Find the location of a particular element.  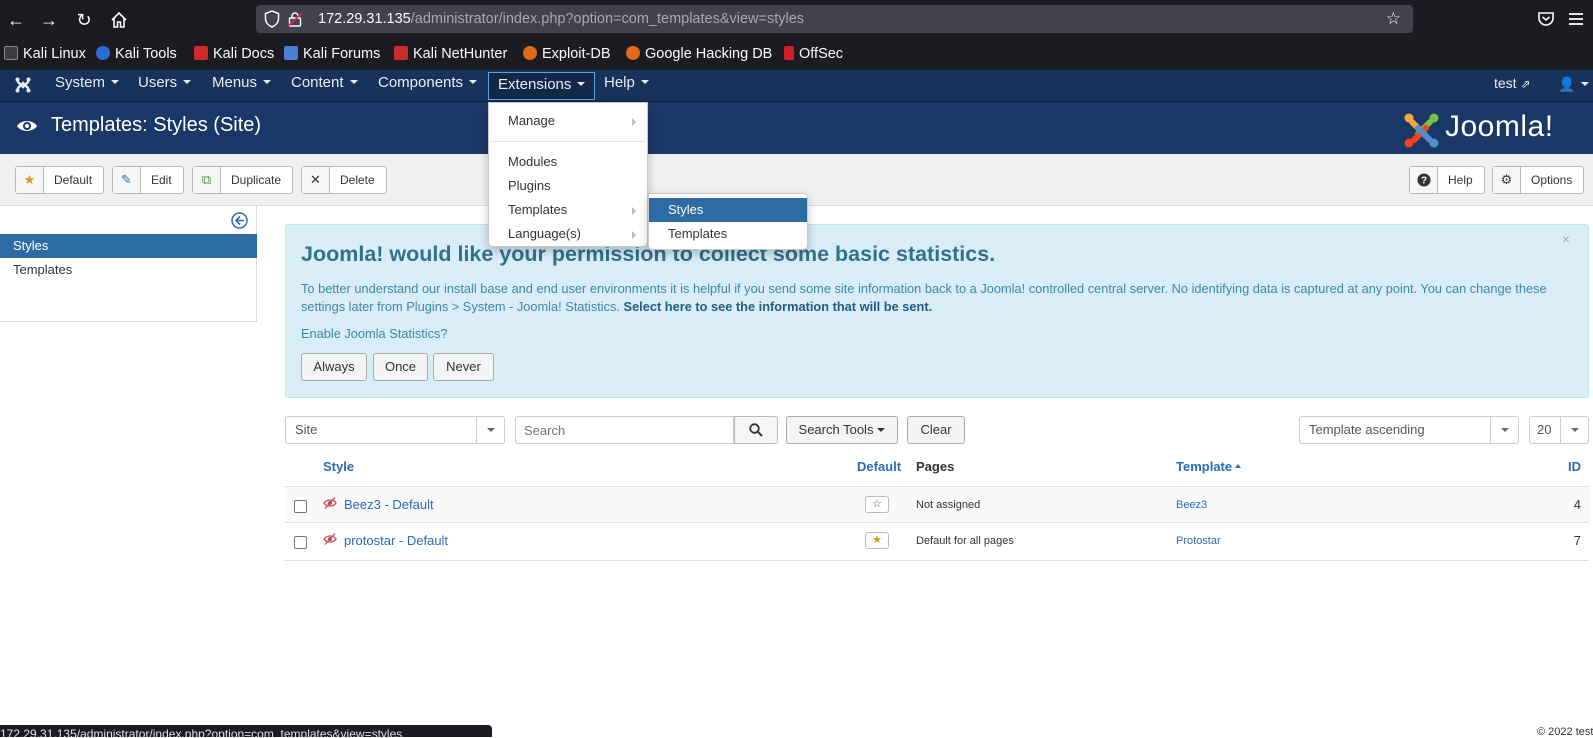

header-style: Style is located at coordinates (338, 469).